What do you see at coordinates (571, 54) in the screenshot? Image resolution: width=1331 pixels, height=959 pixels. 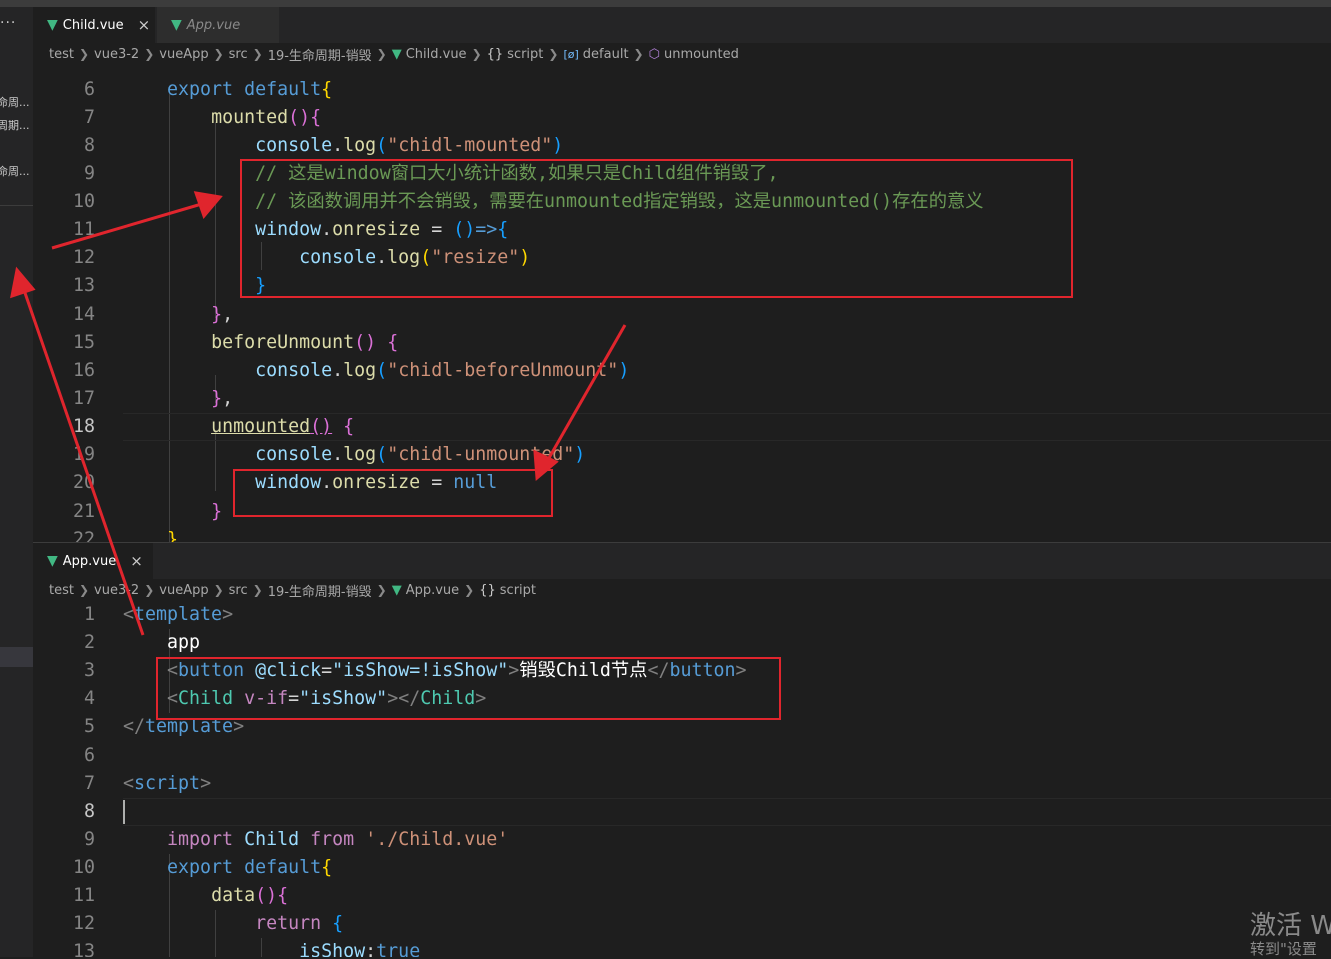 I see `field-icon: [ø]` at bounding box center [571, 54].